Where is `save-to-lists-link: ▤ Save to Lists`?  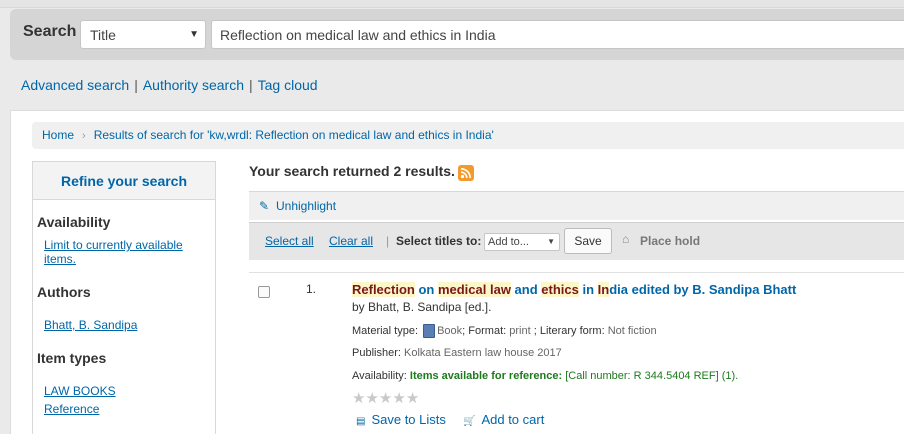 save-to-lists-link: ▤ Save to Lists is located at coordinates (401, 419).